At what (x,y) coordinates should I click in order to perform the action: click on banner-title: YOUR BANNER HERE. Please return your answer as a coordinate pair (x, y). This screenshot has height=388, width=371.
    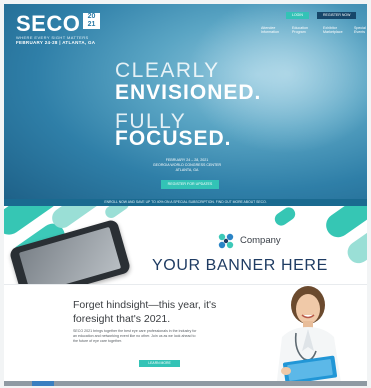
    Looking at the image, I should click on (240, 265).